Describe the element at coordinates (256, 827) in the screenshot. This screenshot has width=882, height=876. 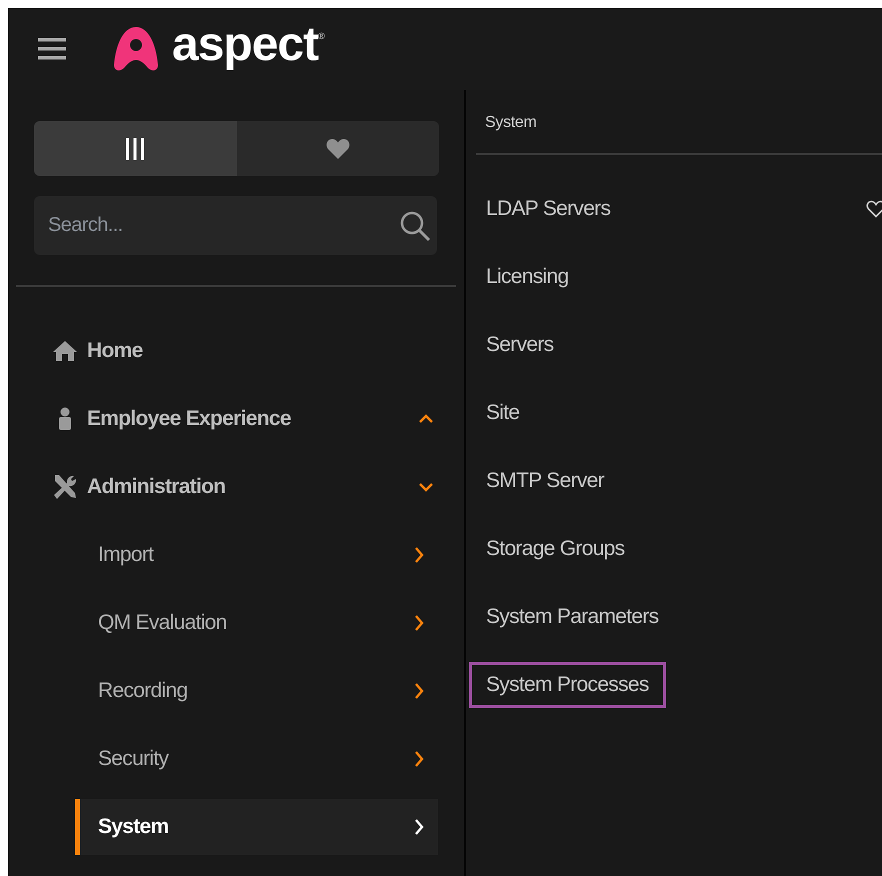
I see `nav-subitem: System` at that location.